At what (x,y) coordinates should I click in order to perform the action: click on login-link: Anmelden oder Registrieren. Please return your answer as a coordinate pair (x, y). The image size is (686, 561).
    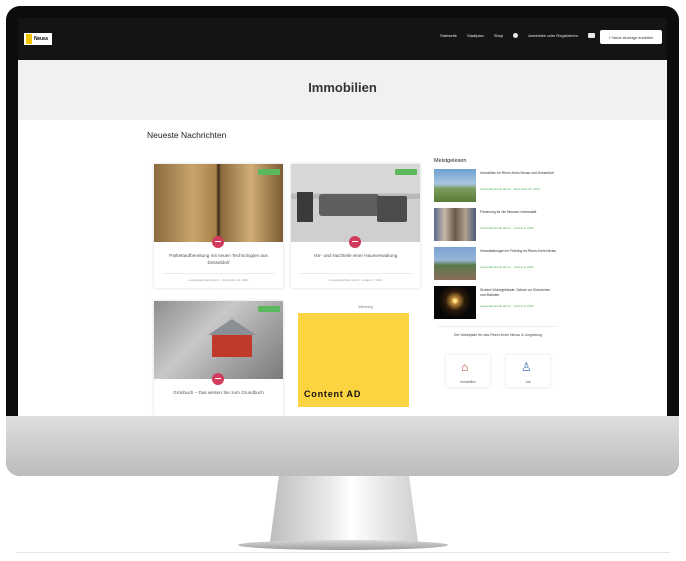
    Looking at the image, I should click on (553, 35).